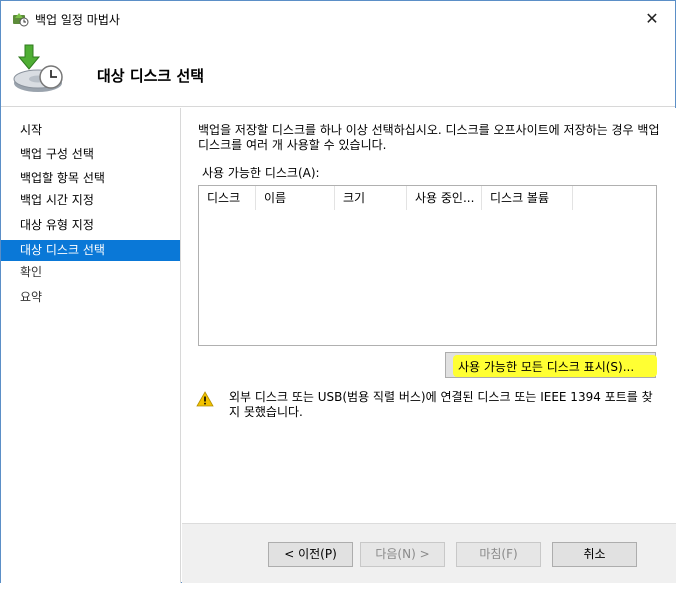 This screenshot has height=590, width=678. Describe the element at coordinates (21, 20) in the screenshot. I see `backup-wizard-icon` at that location.